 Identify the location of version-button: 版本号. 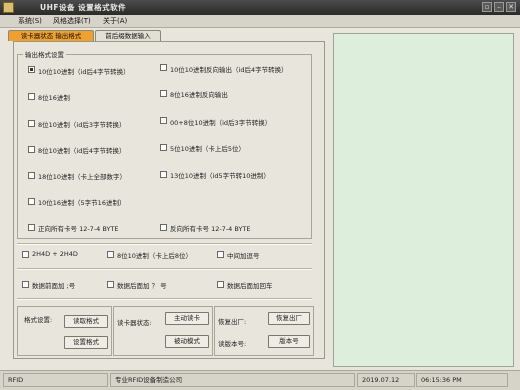
(289, 341).